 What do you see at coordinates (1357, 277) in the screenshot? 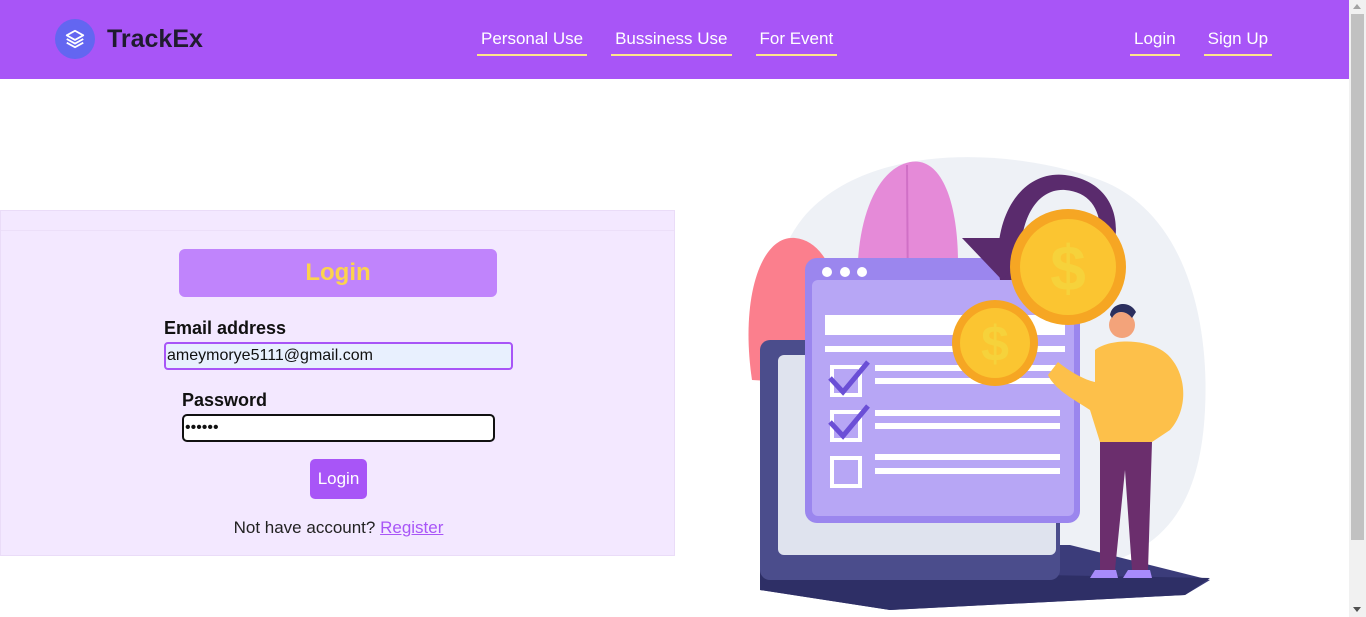
I see `scrollbar-thumb` at bounding box center [1357, 277].